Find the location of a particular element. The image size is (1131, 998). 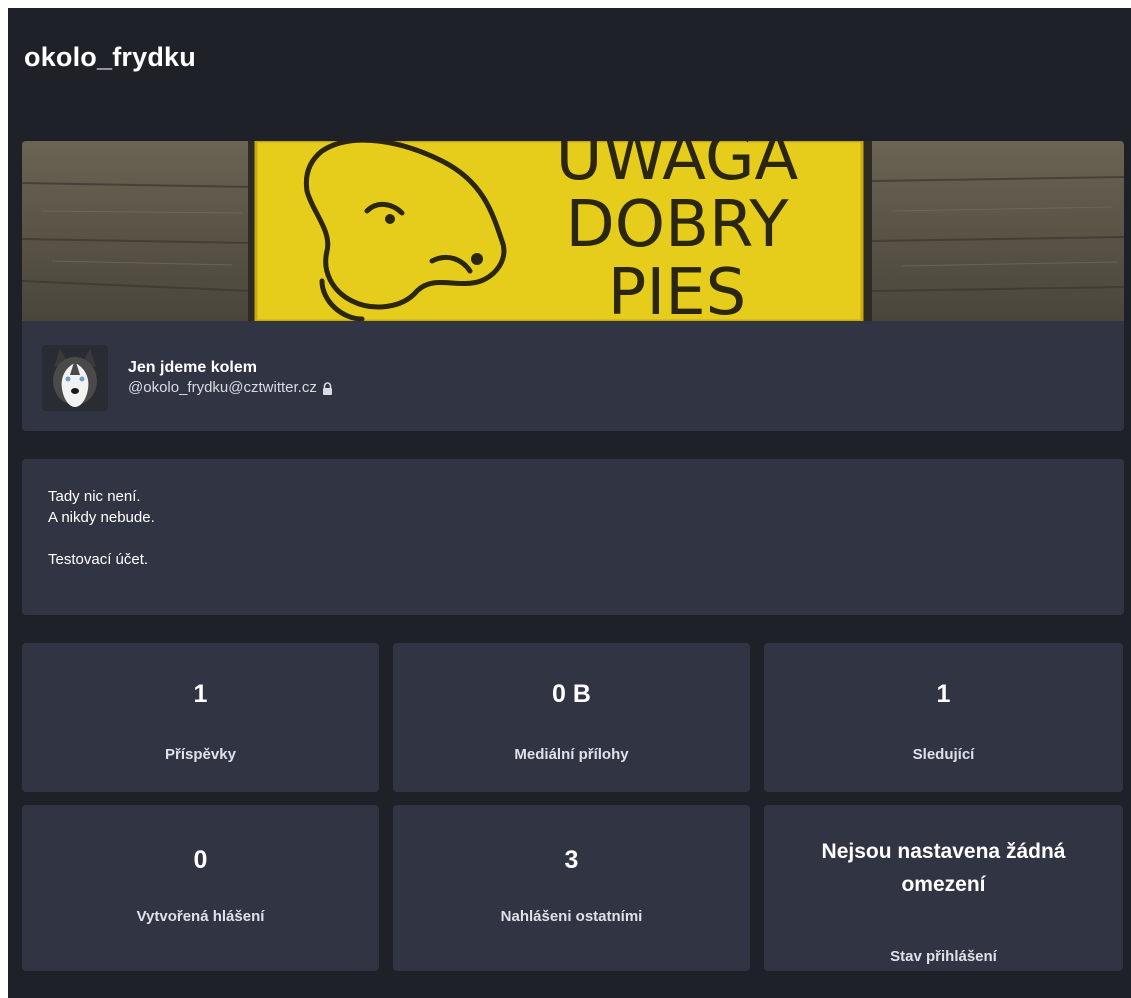

avatar is located at coordinates (75, 378).